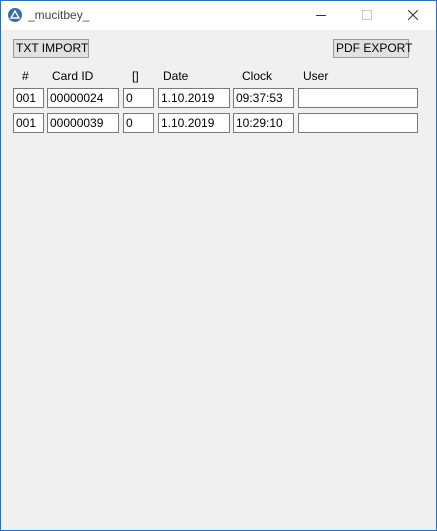  What do you see at coordinates (51, 48) in the screenshot?
I see `txt-import-button: TXT IMPORT` at bounding box center [51, 48].